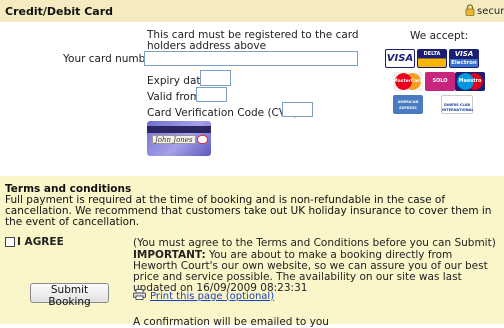 This screenshot has width=504, height=328. Describe the element at coordinates (464, 63) in the screenshot. I see `visa-electron-bottom-text: Electron` at that location.